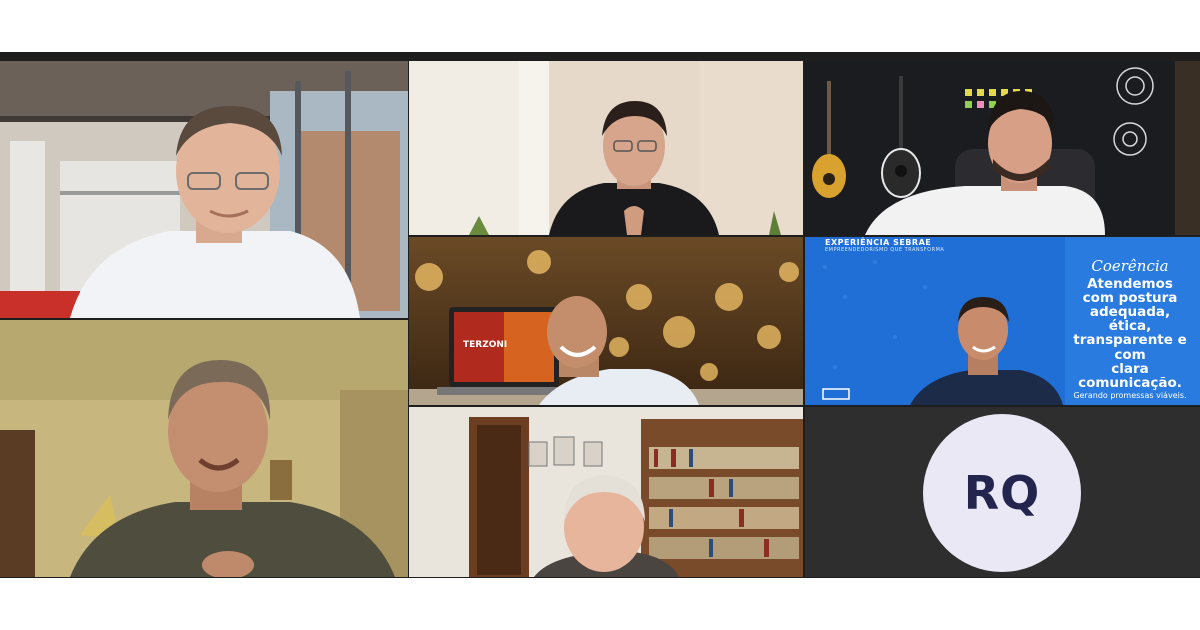  I want to click on video-tile-participant-8: RQ, so click(1002, 492).